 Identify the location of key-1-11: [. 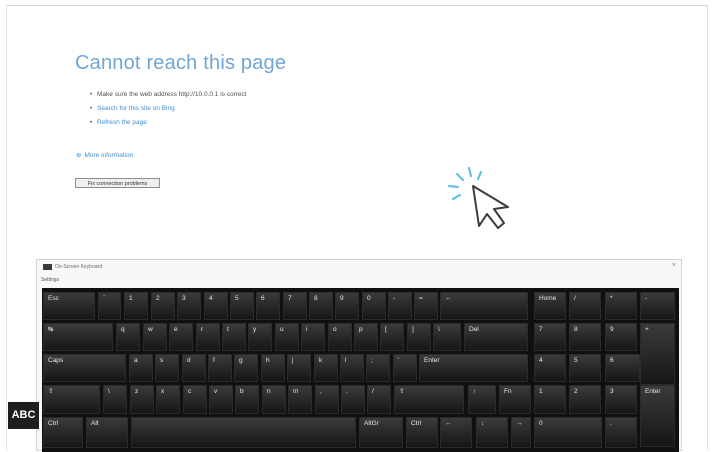
(392, 337).